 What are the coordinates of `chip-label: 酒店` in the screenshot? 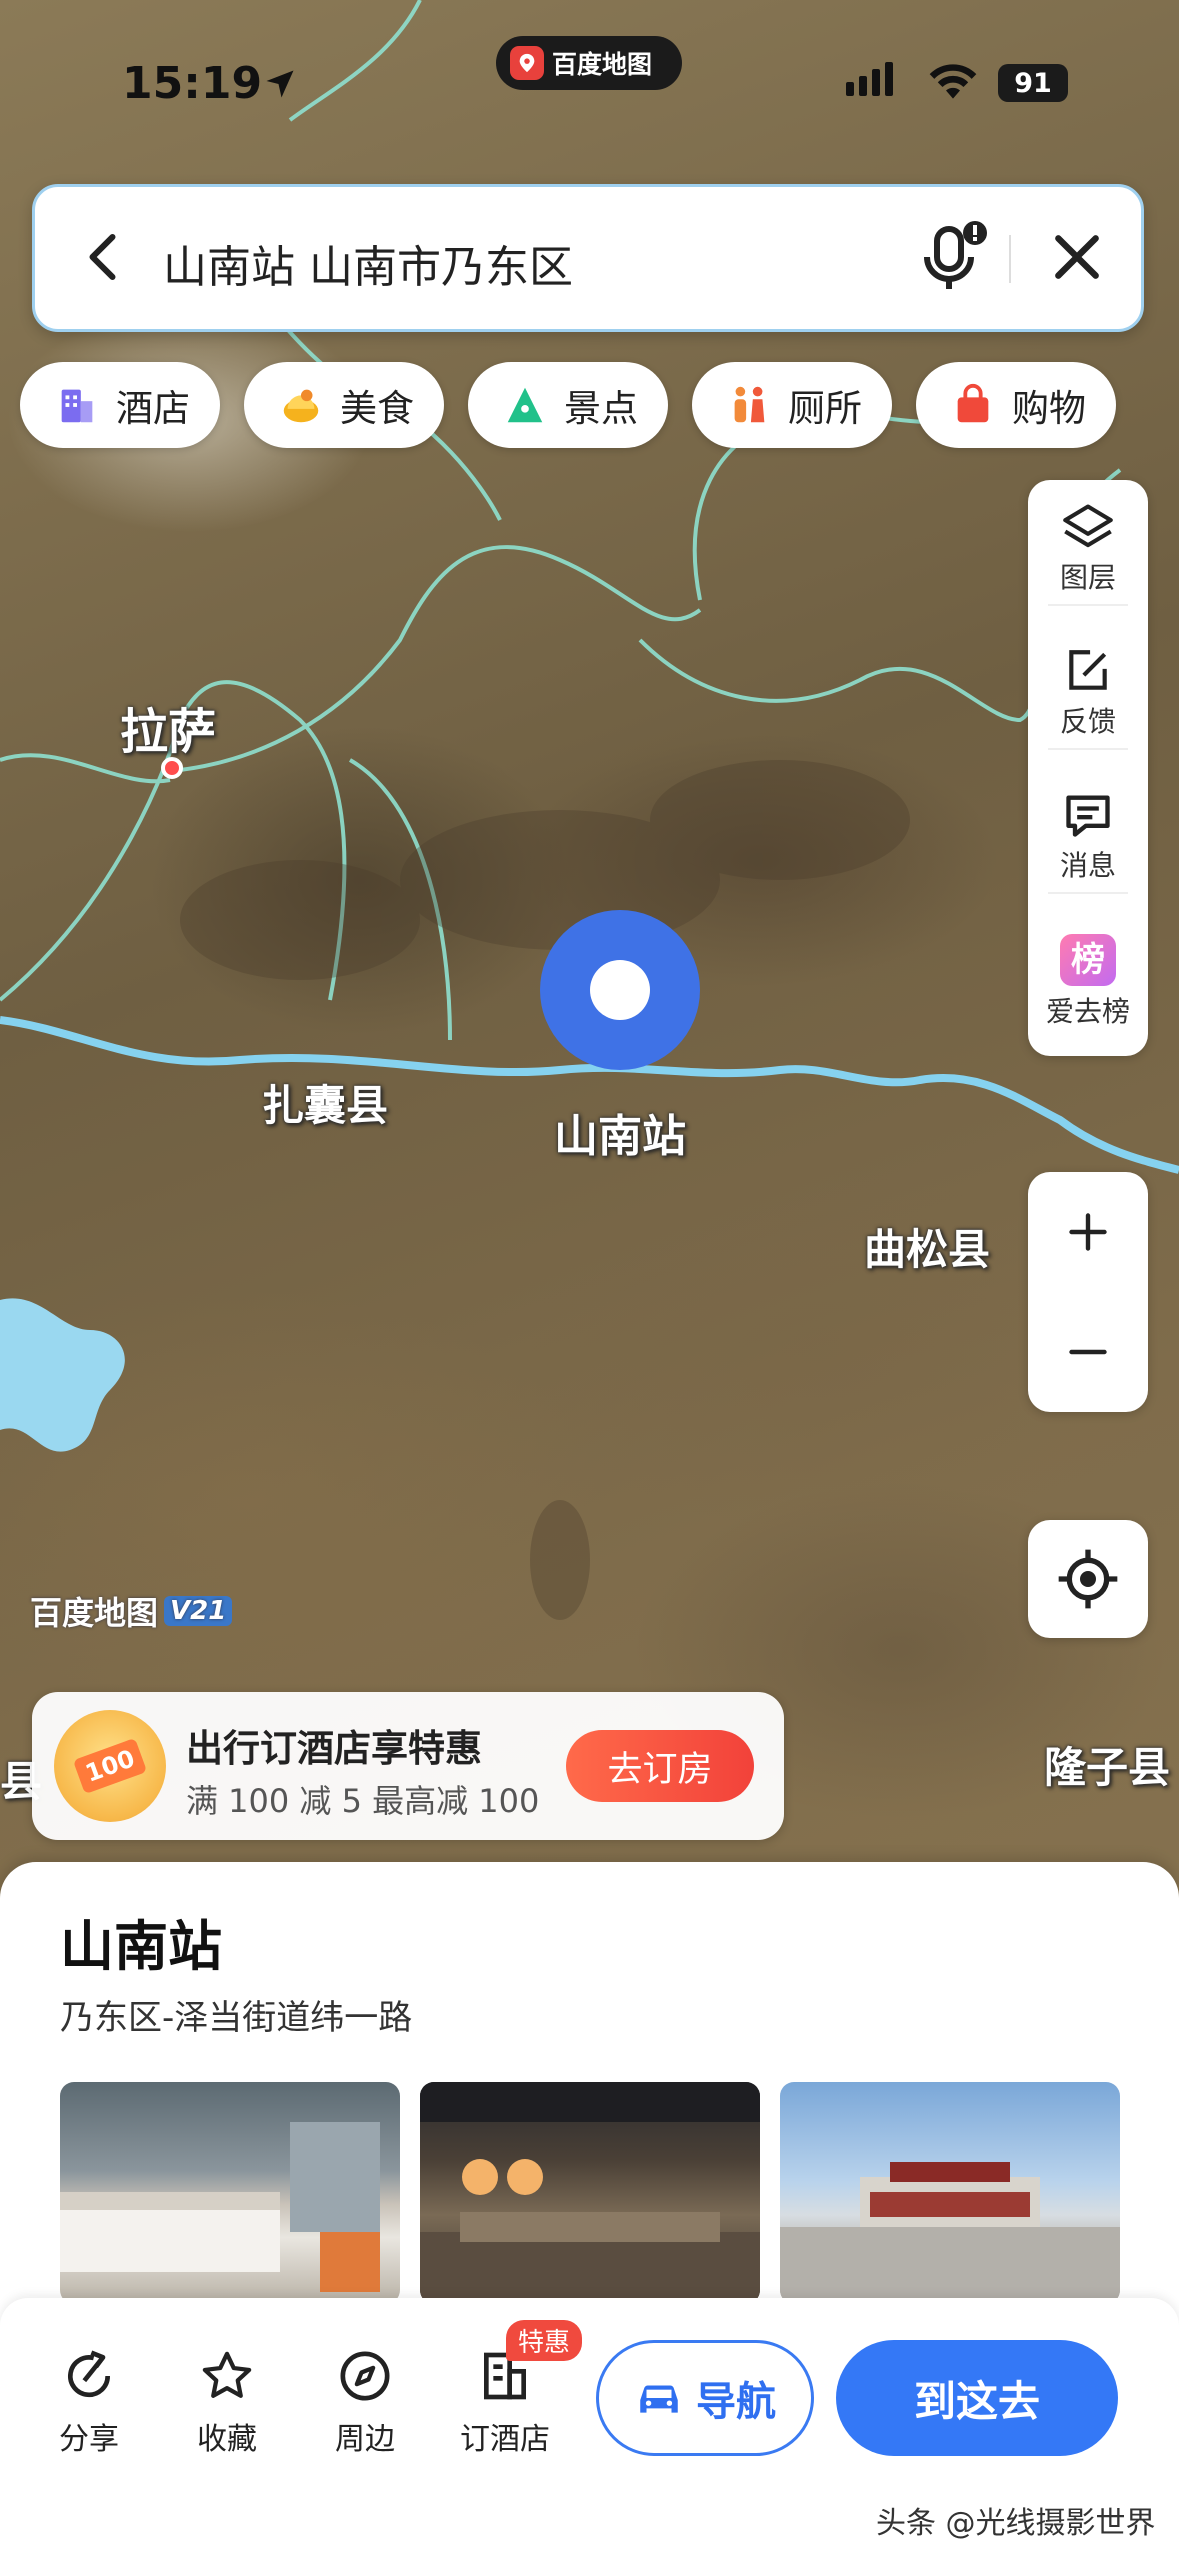 It's located at (153, 408).